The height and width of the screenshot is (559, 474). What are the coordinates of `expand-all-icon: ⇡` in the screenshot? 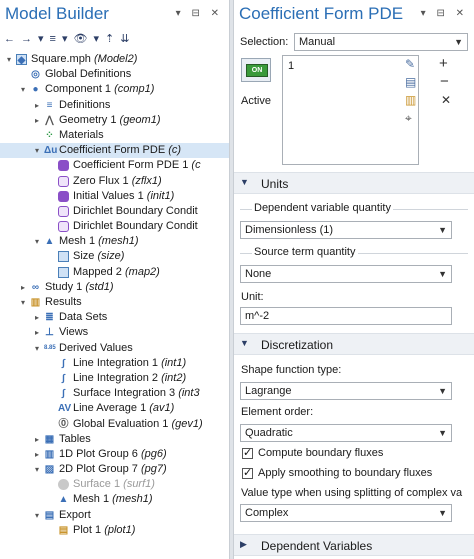 It's located at (109, 39).